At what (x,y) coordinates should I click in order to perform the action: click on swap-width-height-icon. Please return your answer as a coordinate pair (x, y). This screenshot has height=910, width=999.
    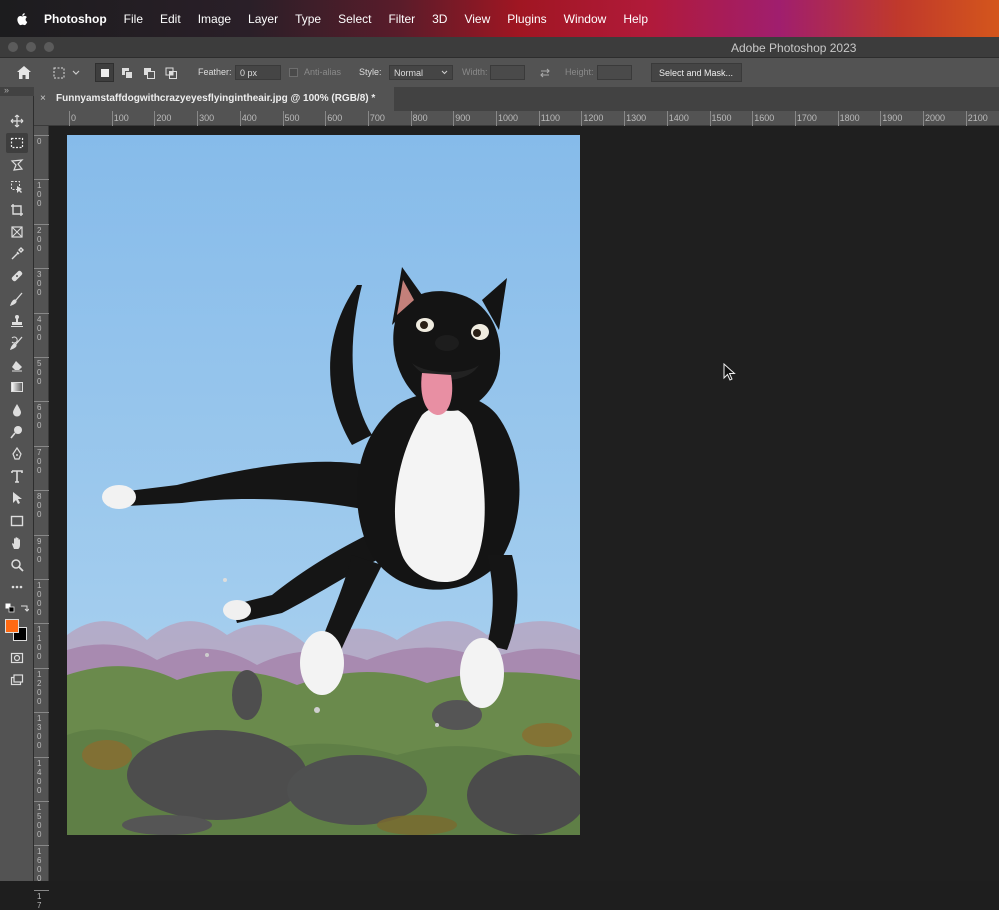
    Looking at the image, I should click on (545, 73).